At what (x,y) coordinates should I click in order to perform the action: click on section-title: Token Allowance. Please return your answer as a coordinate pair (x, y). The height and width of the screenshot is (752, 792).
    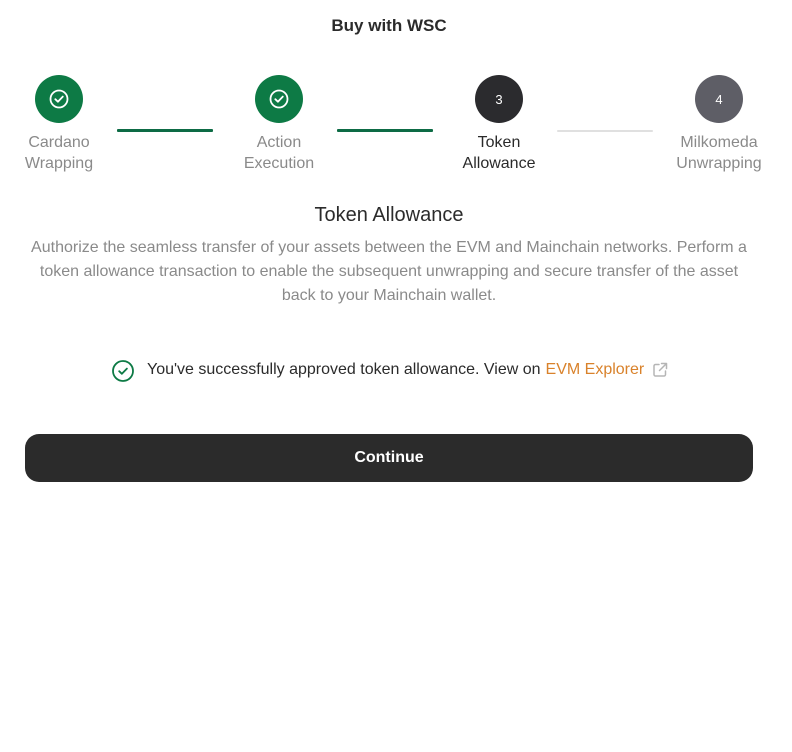
    Looking at the image, I should click on (389, 215).